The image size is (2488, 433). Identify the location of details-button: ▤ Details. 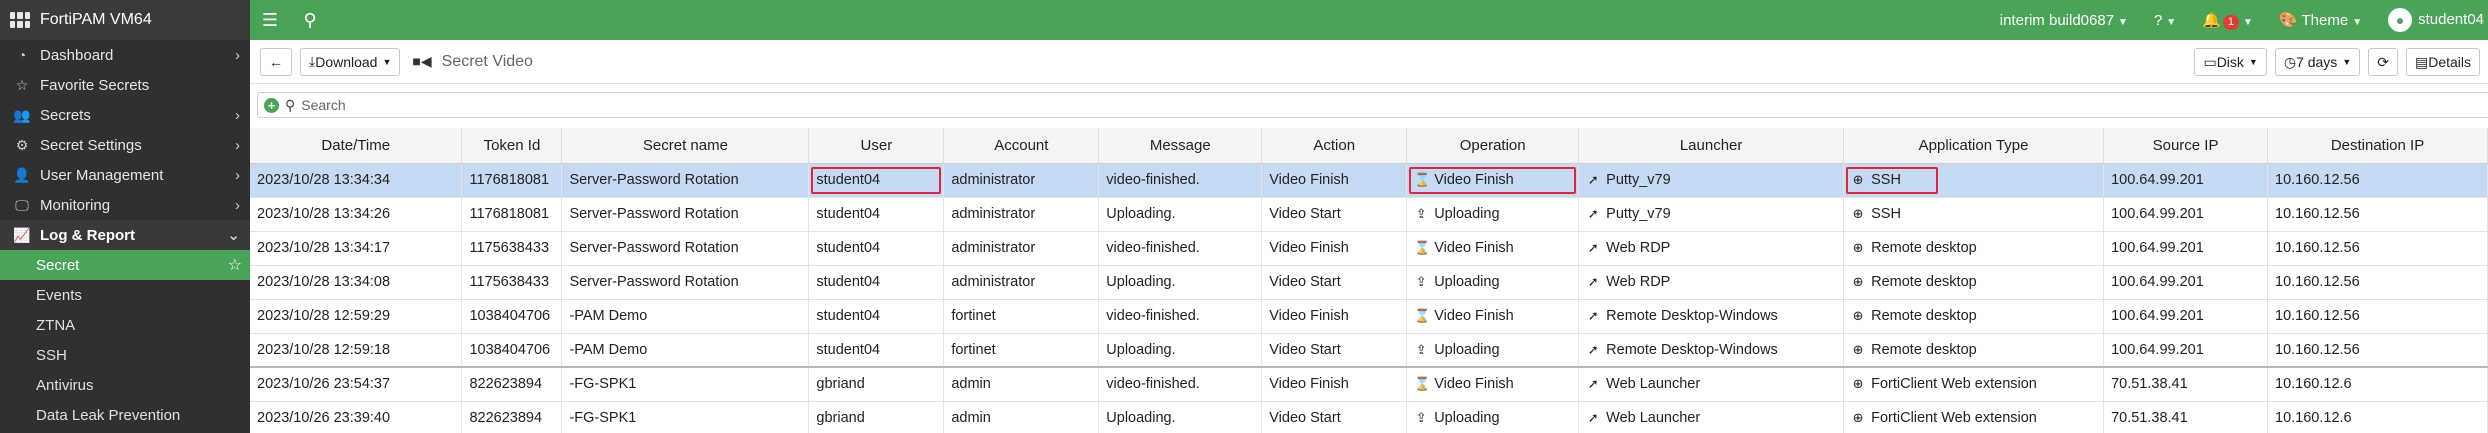
(2442, 62).